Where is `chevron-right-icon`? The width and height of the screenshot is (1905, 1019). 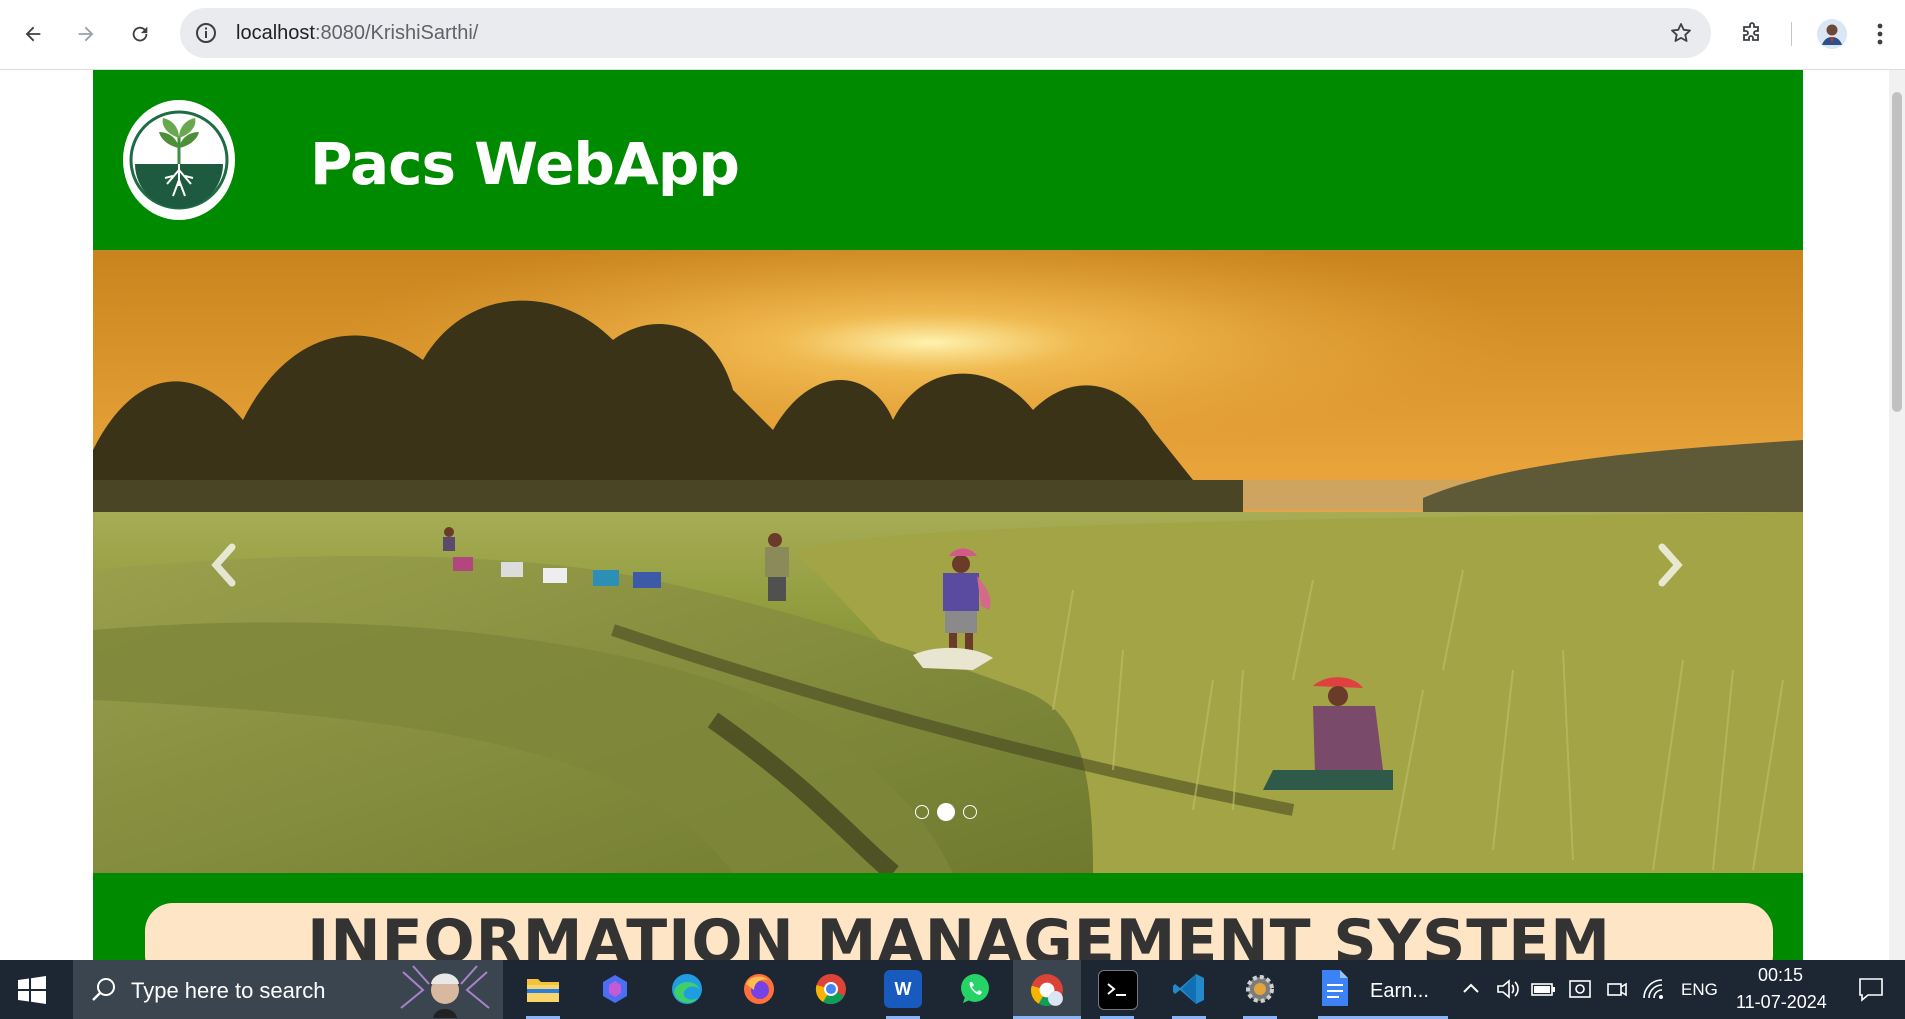
chevron-right-icon is located at coordinates (1670, 565).